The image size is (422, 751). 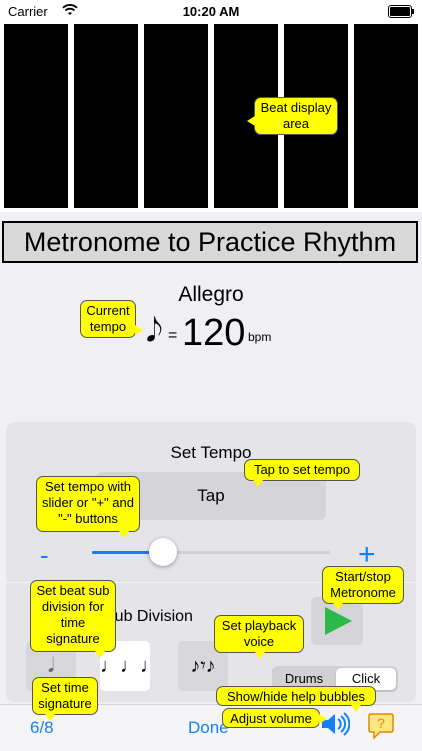 I want to click on status-time: 10:20 AM, so click(x=211, y=11).